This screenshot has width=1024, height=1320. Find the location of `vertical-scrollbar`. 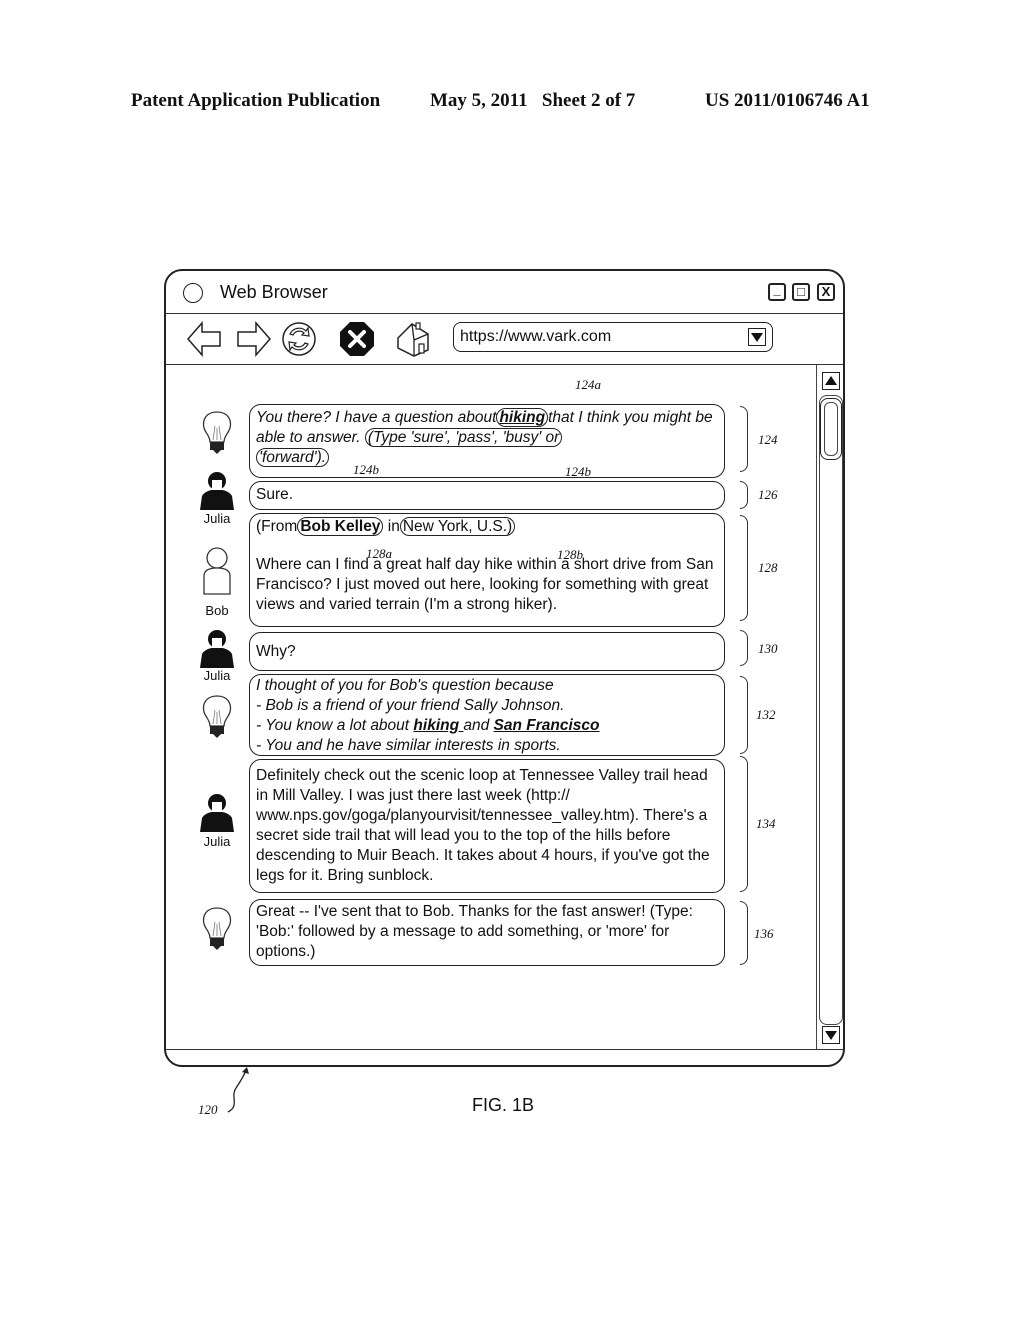

vertical-scrollbar is located at coordinates (830, 707).